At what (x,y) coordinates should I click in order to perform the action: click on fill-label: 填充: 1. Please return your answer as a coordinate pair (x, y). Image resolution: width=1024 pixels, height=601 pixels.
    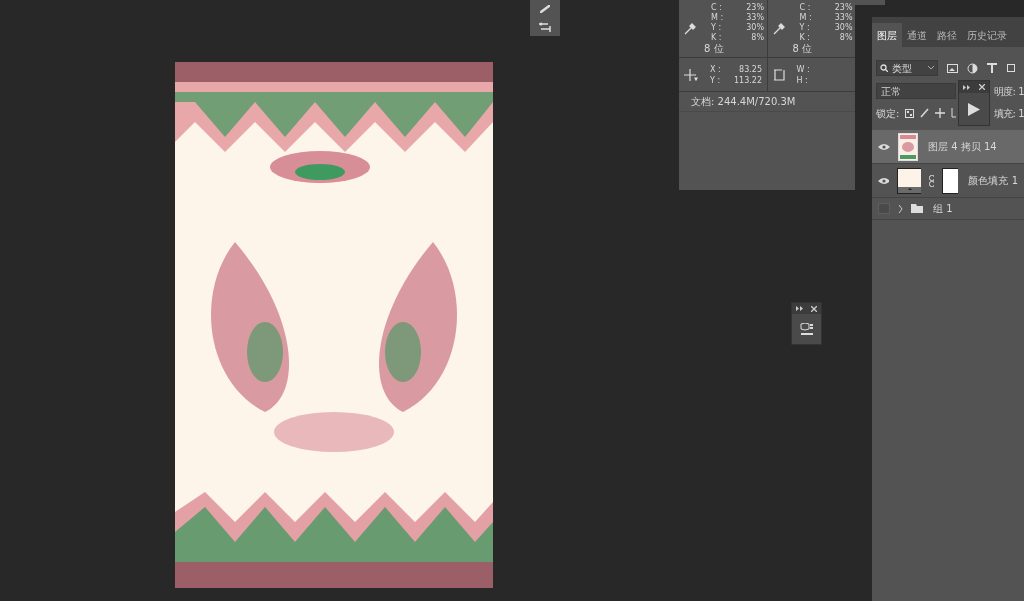
    Looking at the image, I should click on (1008, 113).